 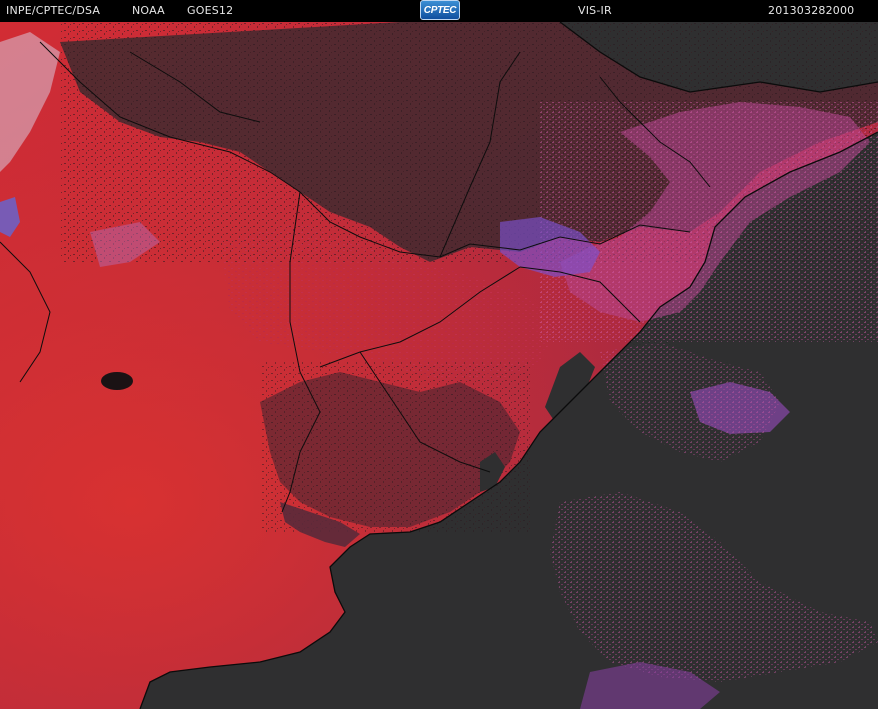 I want to click on agency-label: NOAA, so click(x=148, y=10).